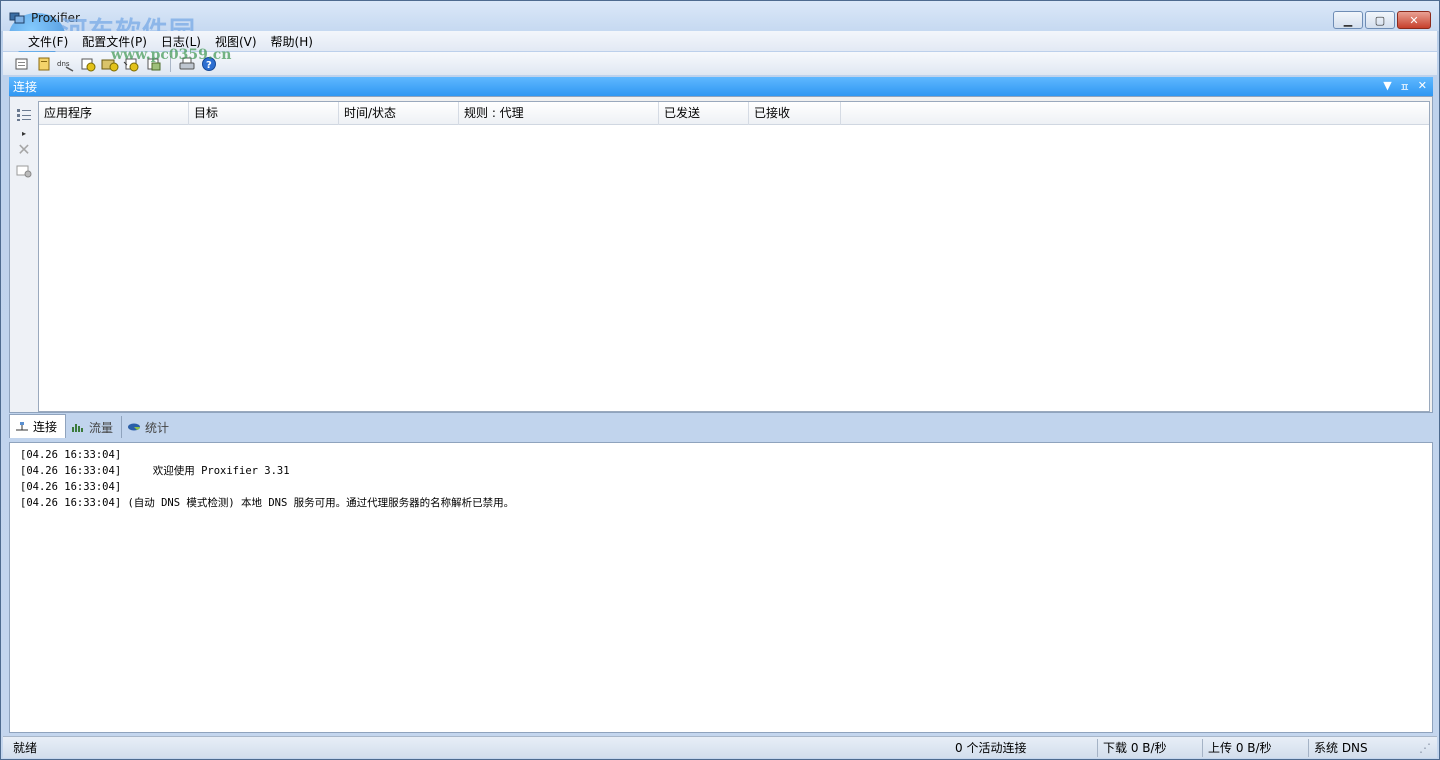  What do you see at coordinates (25, 87) in the screenshot?
I see `panel-title: 连接` at bounding box center [25, 87].